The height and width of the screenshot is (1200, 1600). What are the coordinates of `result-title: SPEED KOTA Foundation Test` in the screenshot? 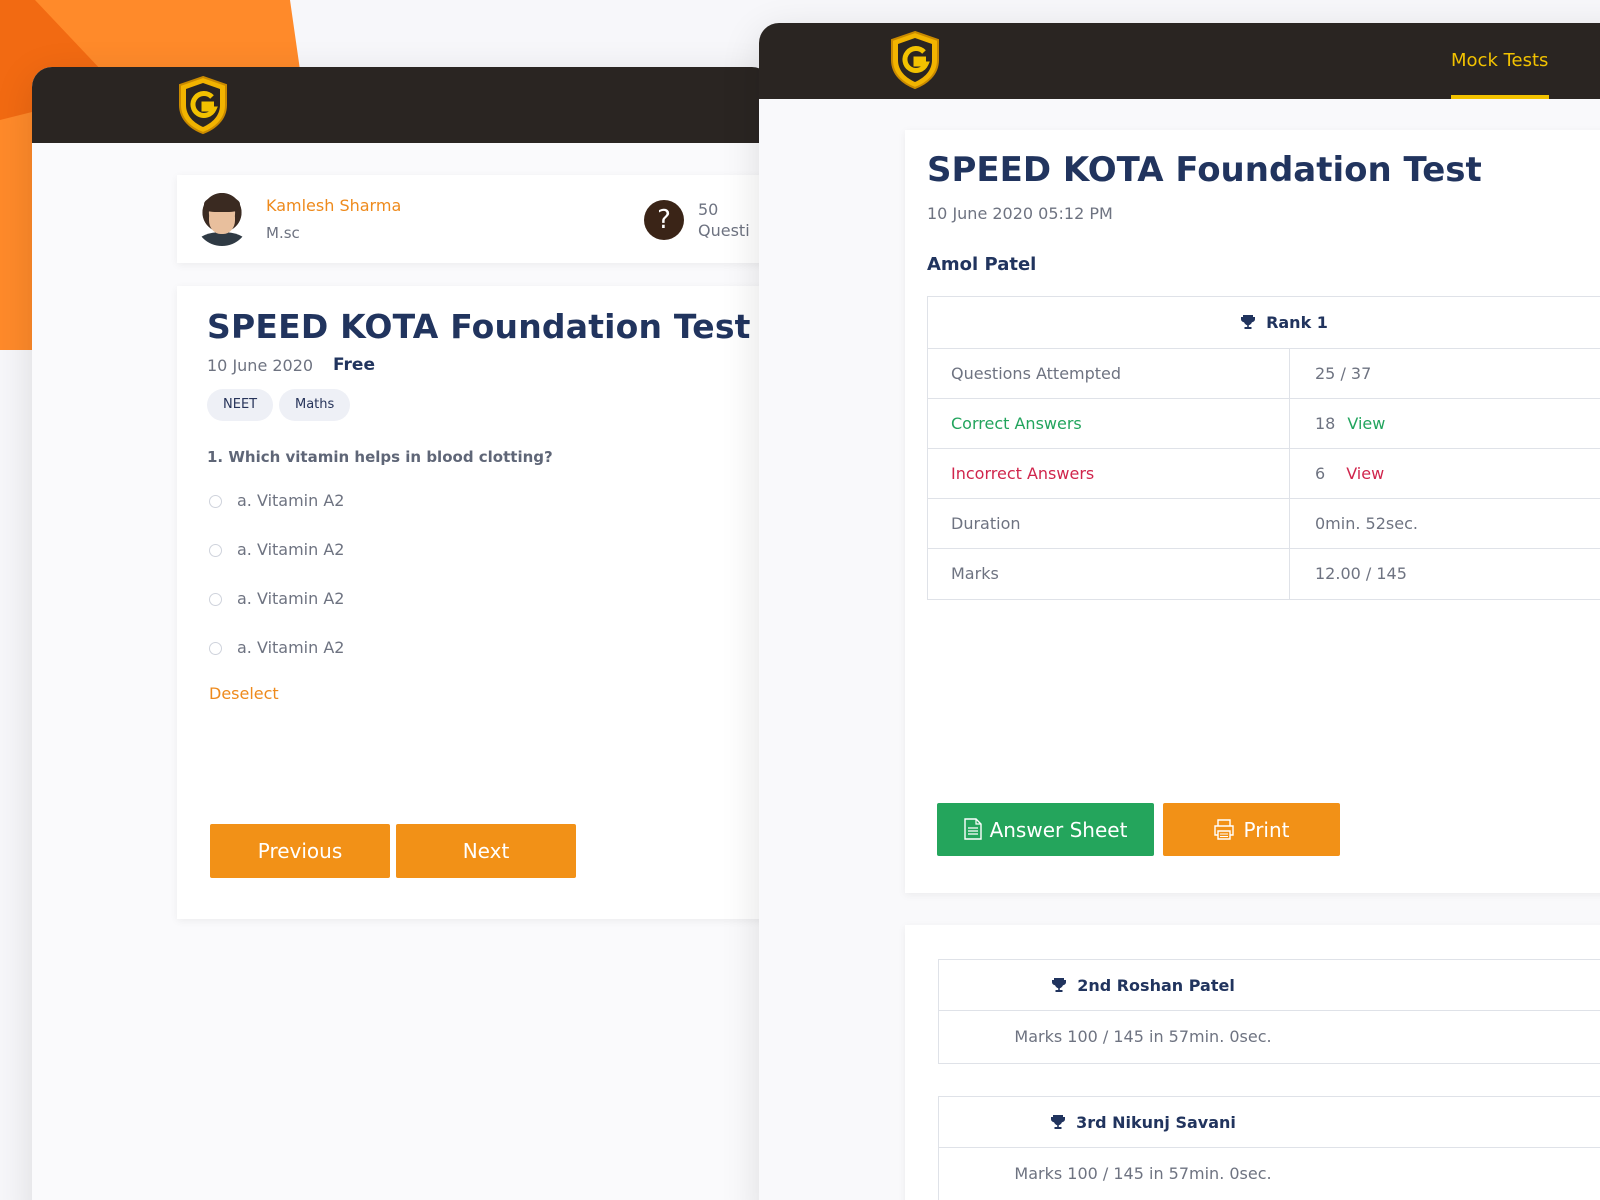 It's located at (1204, 170).